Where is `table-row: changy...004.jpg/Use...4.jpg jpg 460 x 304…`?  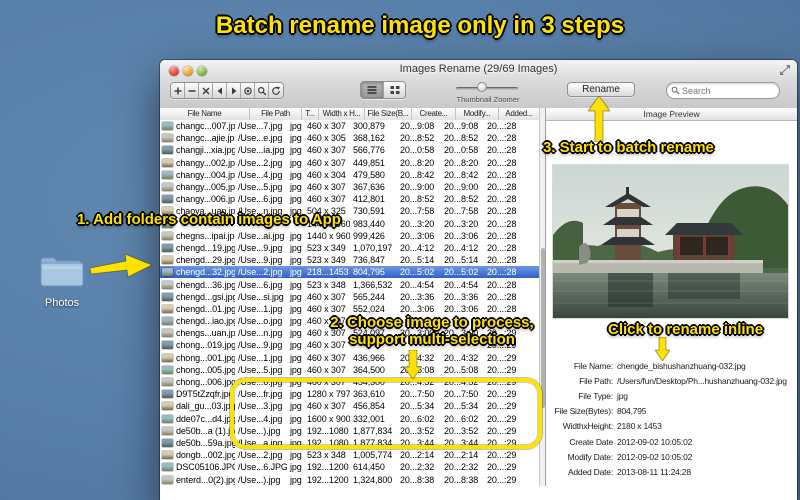 table-row: changy...004.jpg/Use...4.jpg jpg 460 x 304… is located at coordinates (350, 175).